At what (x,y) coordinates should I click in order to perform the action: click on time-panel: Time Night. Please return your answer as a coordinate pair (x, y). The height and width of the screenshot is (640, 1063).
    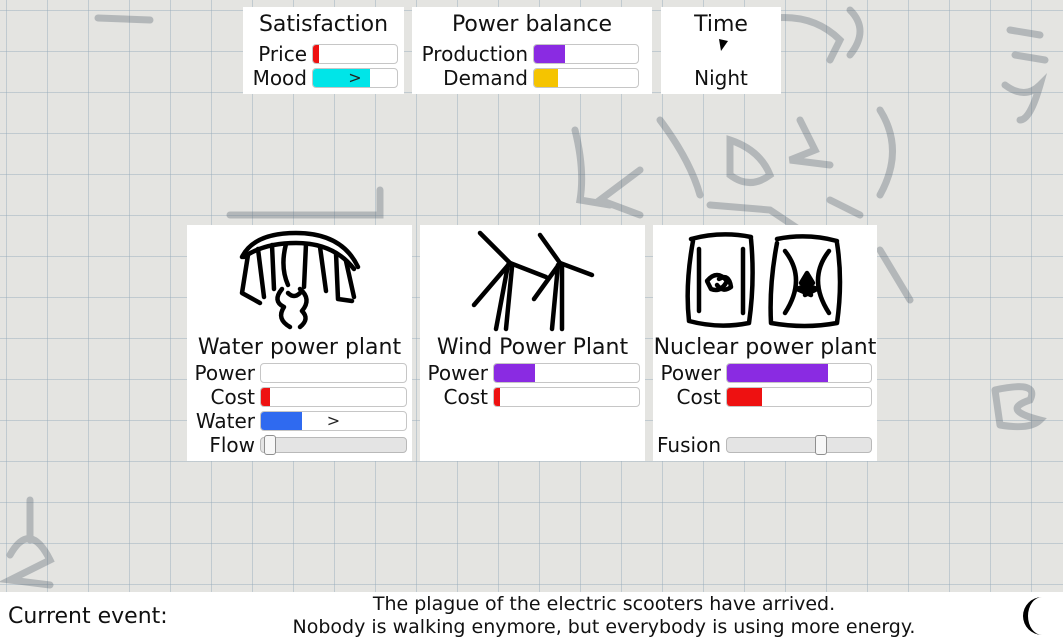
    Looking at the image, I should click on (721, 50).